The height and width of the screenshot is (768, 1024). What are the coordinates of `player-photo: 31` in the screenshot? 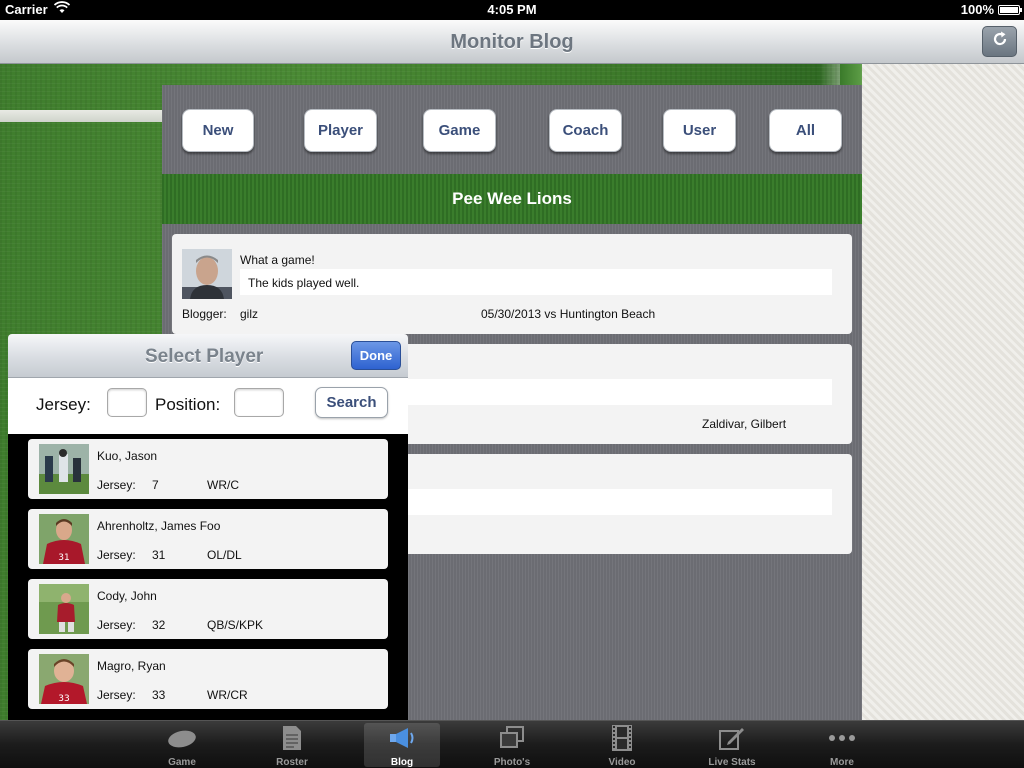 It's located at (64, 539).